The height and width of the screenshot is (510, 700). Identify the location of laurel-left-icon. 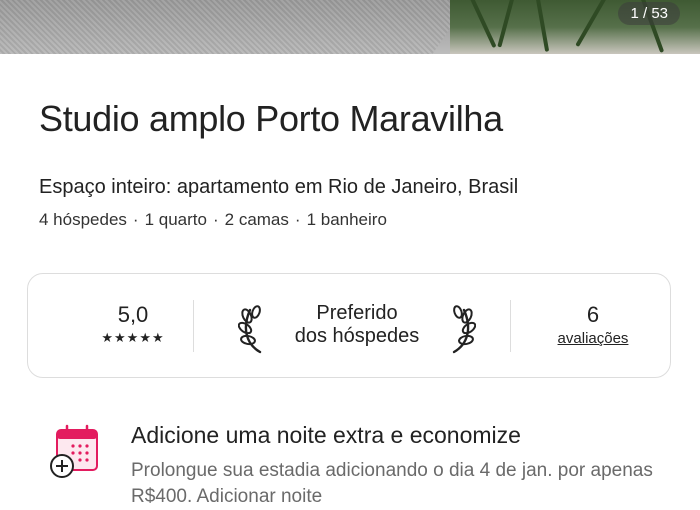
(250, 329).